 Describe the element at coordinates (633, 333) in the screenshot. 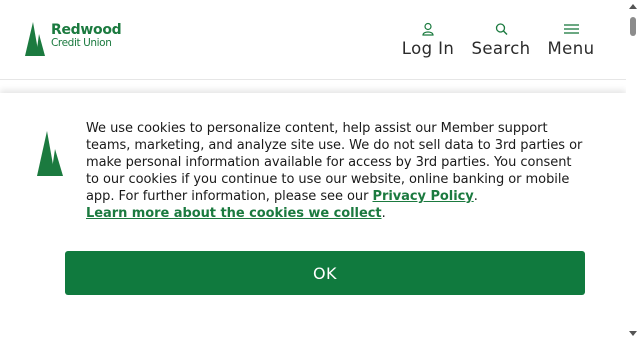

I see `scroll-down-arrow-icon` at that location.